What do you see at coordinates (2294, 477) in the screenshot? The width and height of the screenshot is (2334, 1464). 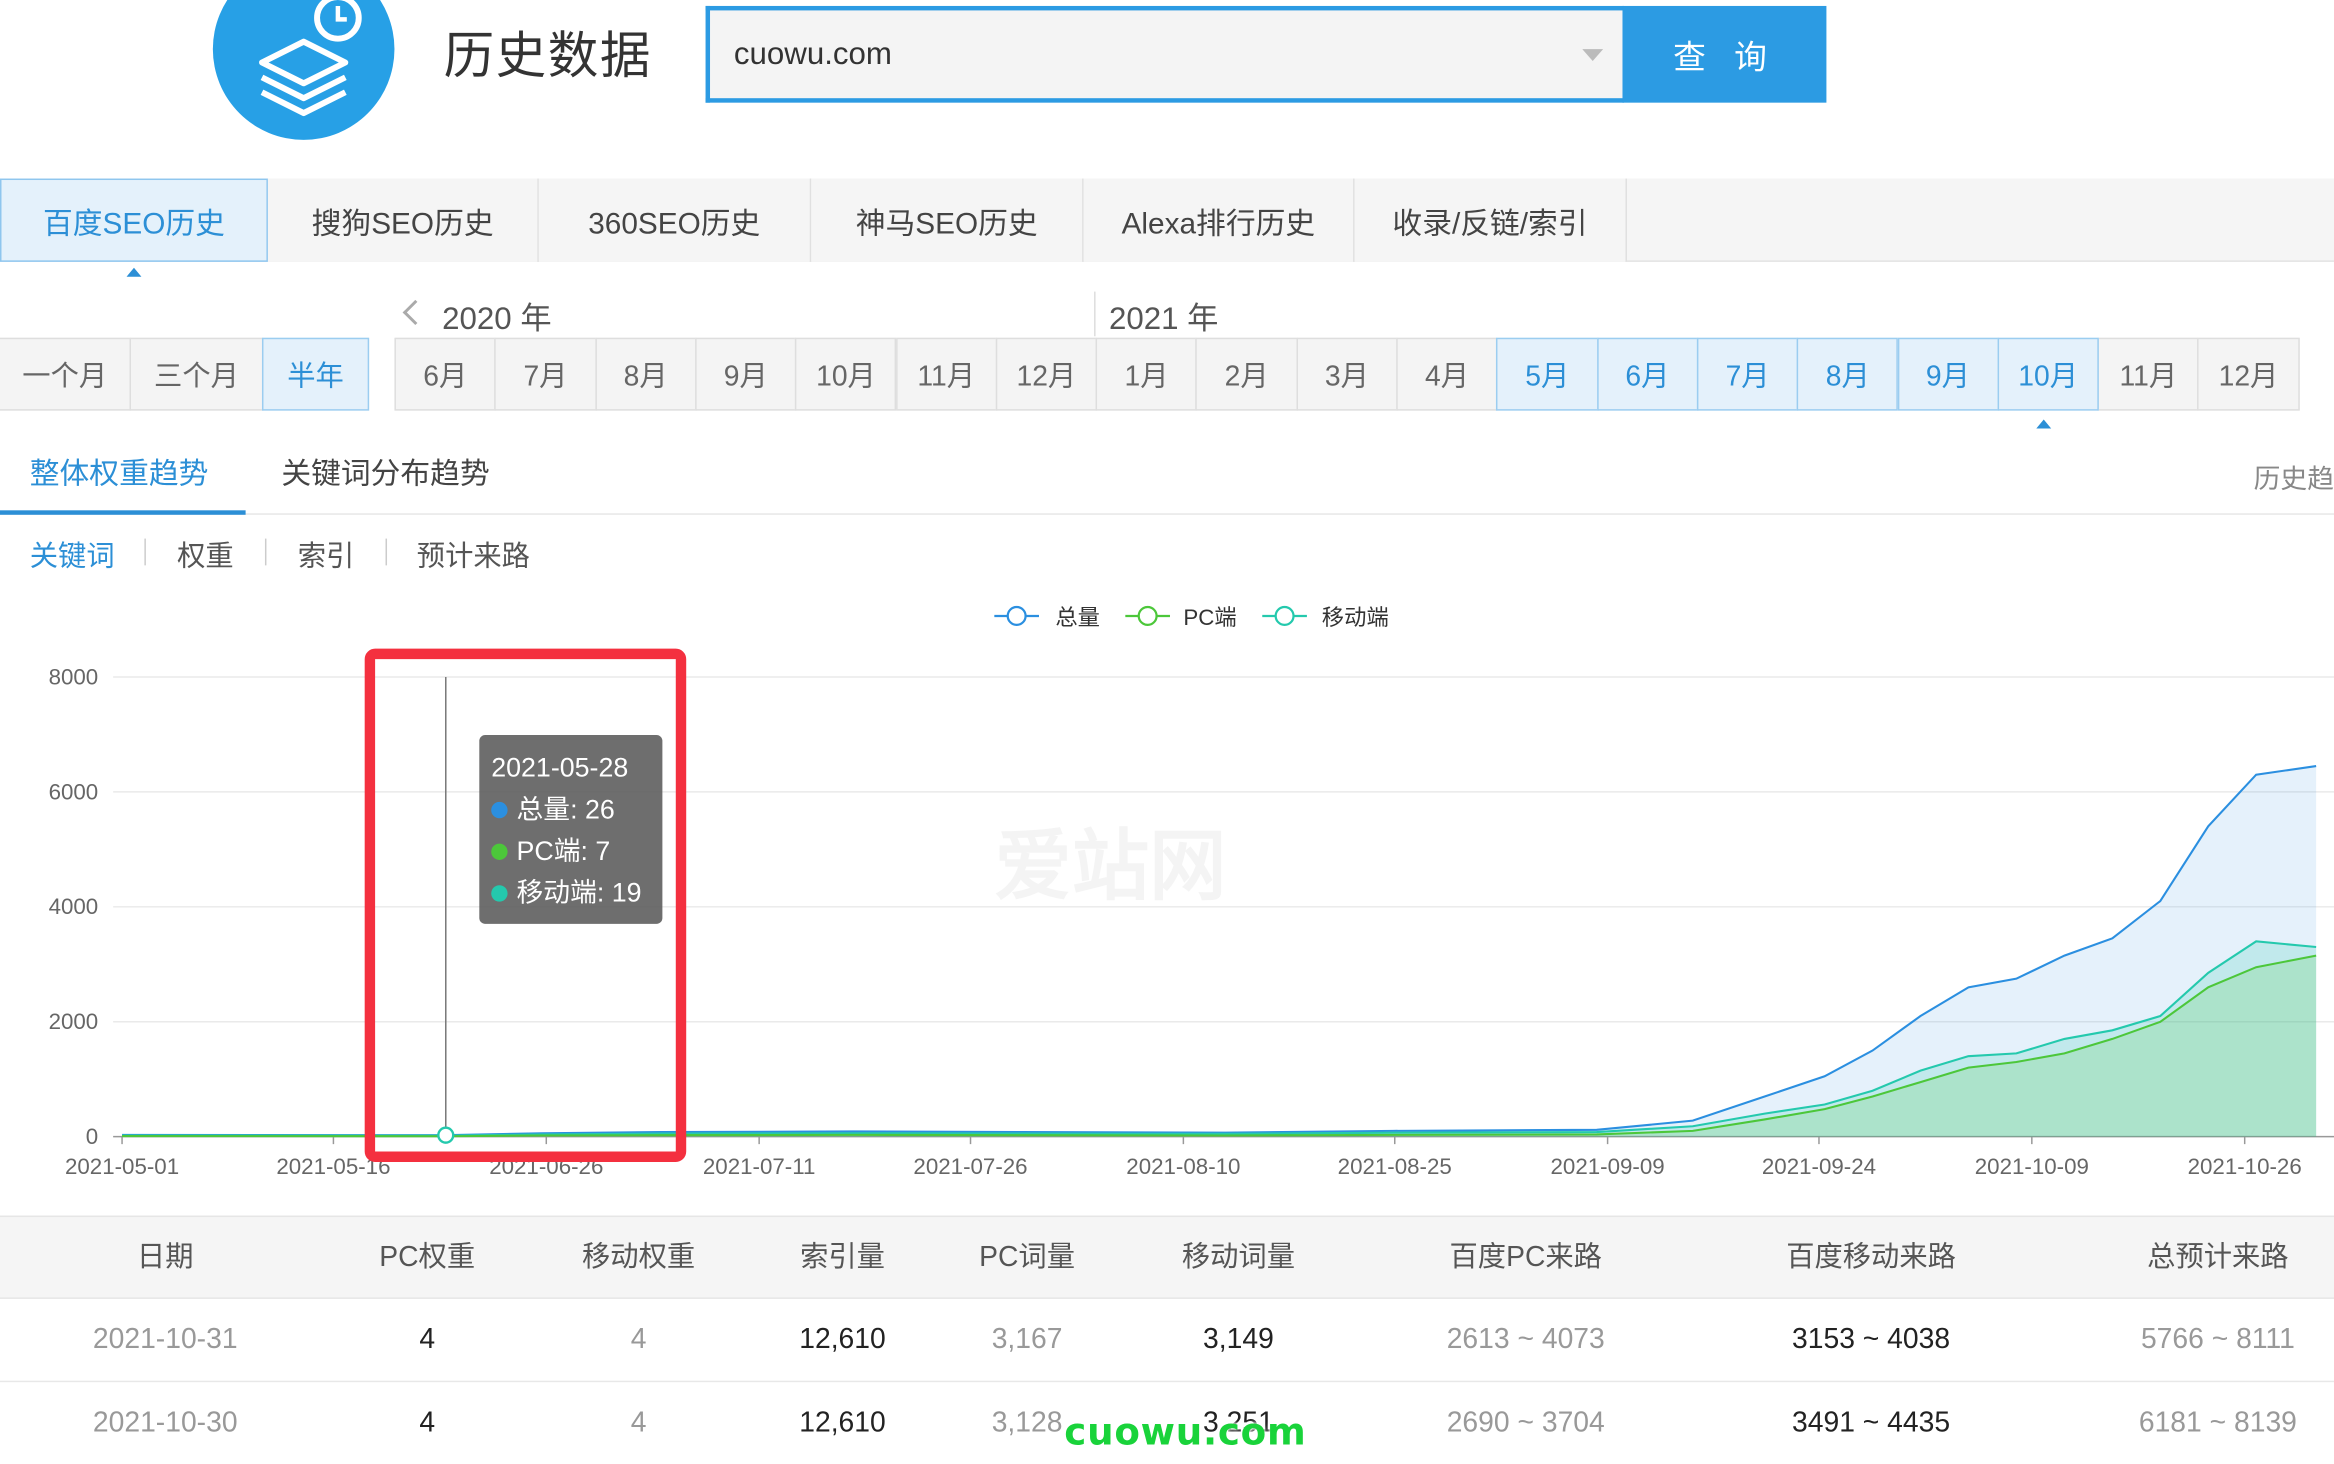 I see `history-trend-link: 历史趋` at bounding box center [2294, 477].